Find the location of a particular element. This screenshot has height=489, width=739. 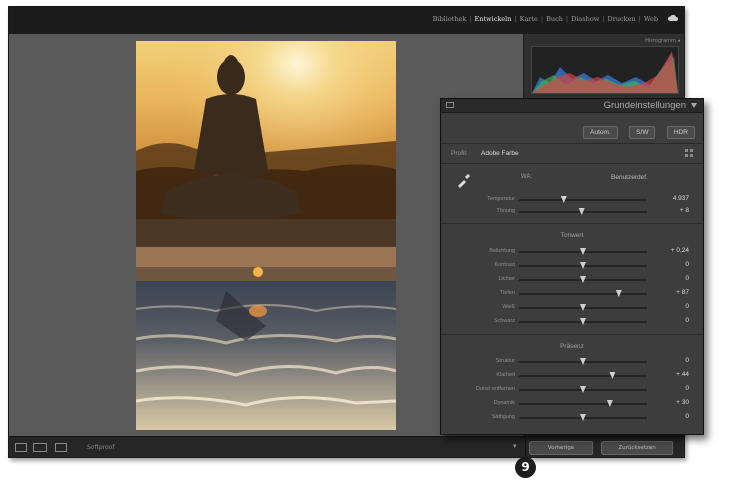

slider-row: Dynamik + 30 is located at coordinates (572, 404).